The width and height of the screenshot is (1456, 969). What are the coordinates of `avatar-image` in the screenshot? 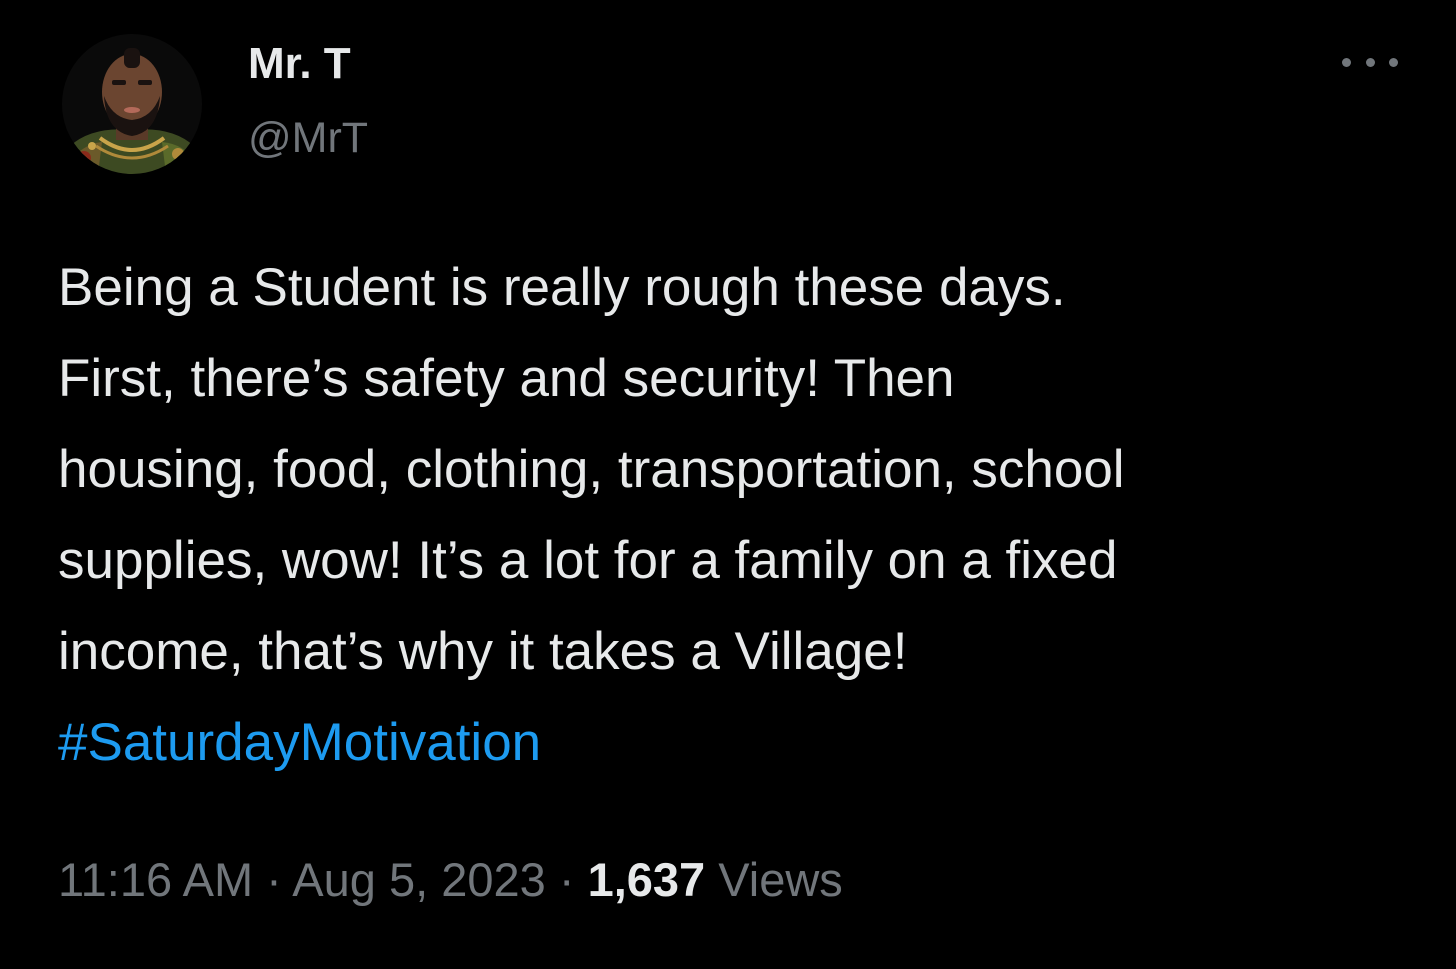 It's located at (132, 104).